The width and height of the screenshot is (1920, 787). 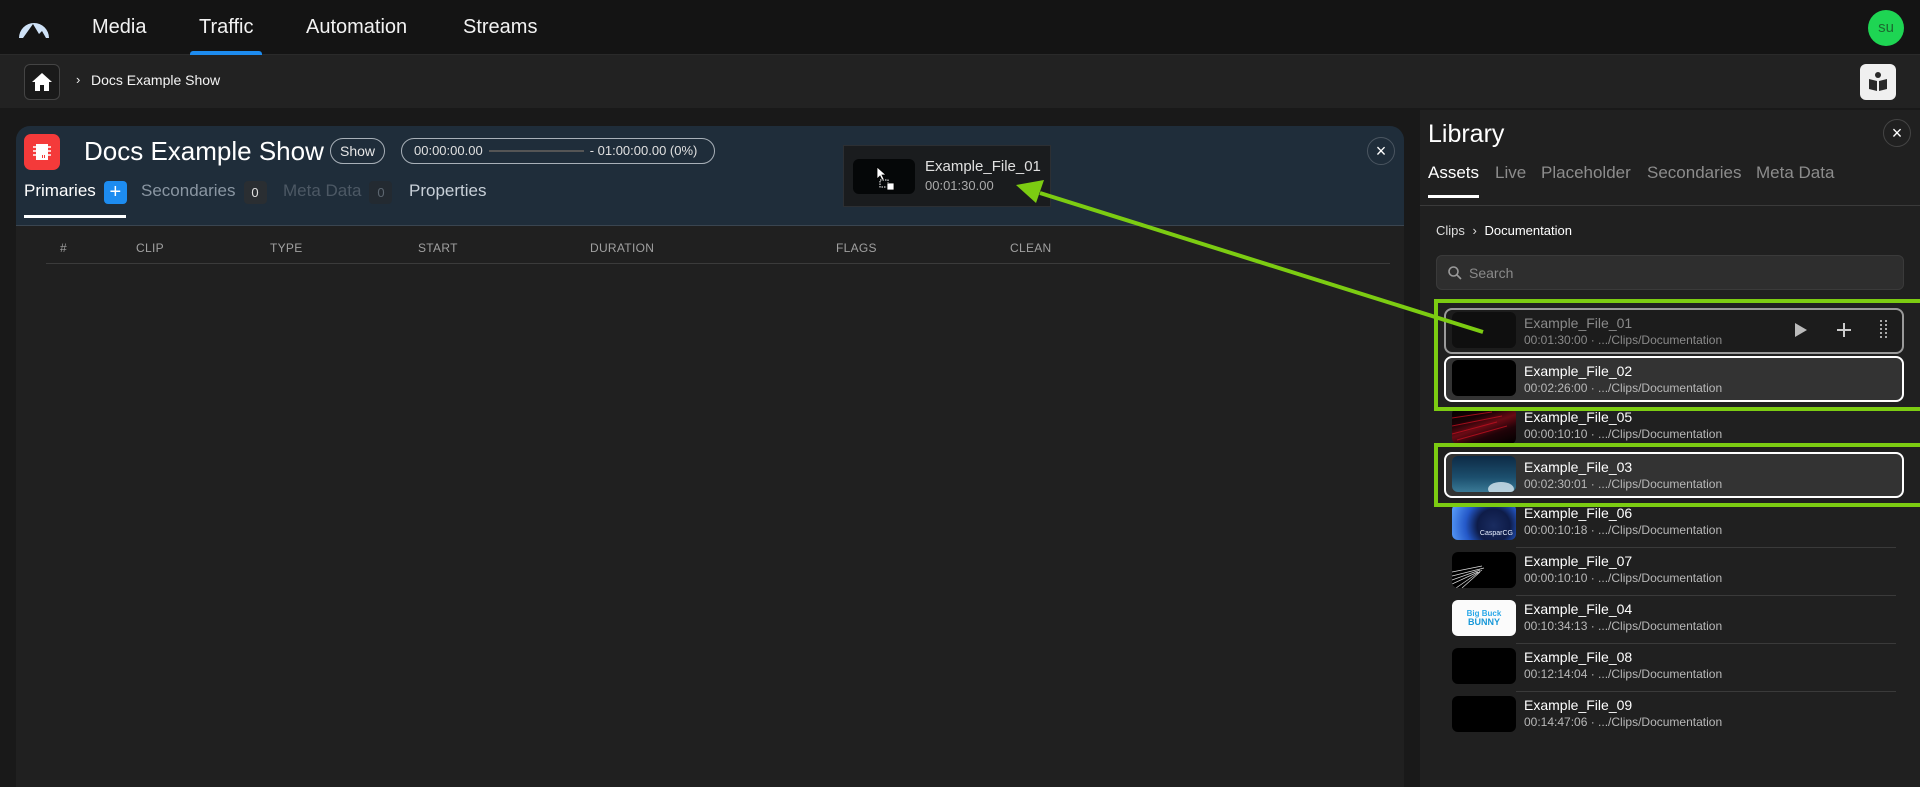 What do you see at coordinates (1578, 657) in the screenshot?
I see `asset-name: Example_File_08` at bounding box center [1578, 657].